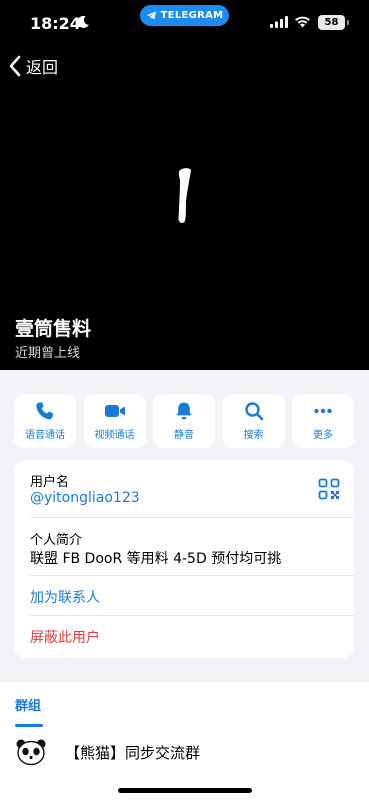  Describe the element at coordinates (184, 596) in the screenshot. I see `add-contact-row: 加为联系人` at that location.